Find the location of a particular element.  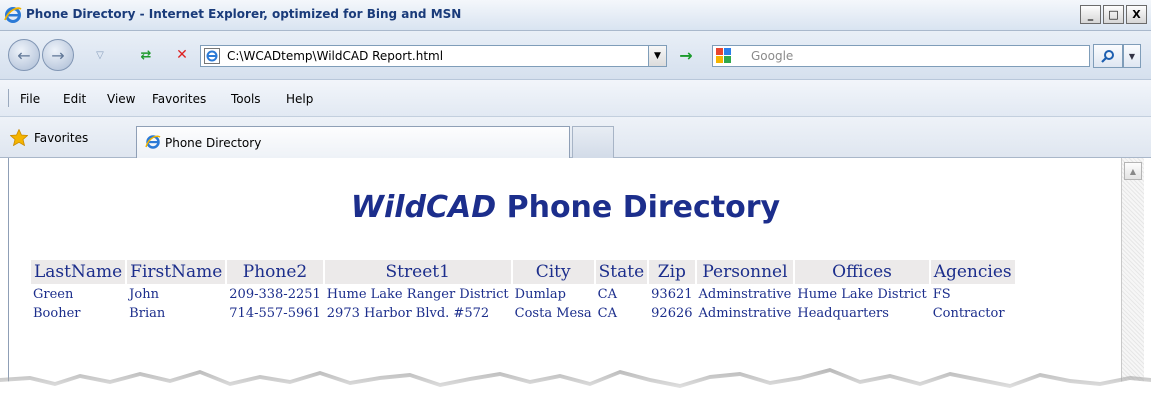

cell-firstname: Brian is located at coordinates (147, 313).